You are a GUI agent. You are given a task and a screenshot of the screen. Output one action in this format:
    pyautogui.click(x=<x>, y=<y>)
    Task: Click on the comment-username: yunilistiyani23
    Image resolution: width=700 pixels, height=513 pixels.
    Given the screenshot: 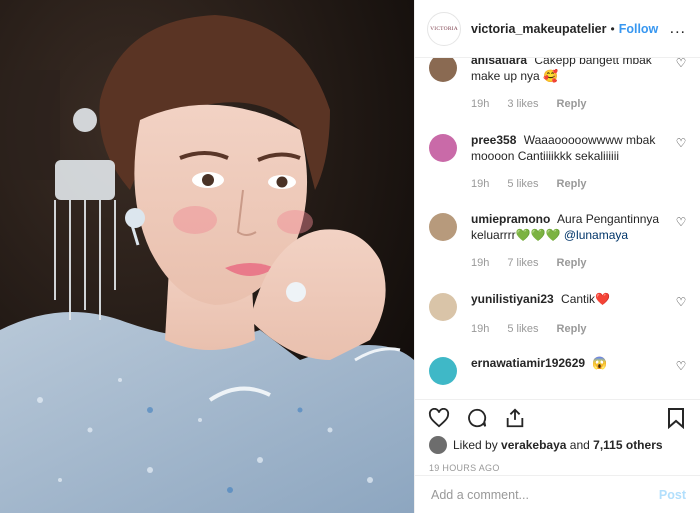 What is the action you would take?
    pyautogui.click(x=512, y=299)
    